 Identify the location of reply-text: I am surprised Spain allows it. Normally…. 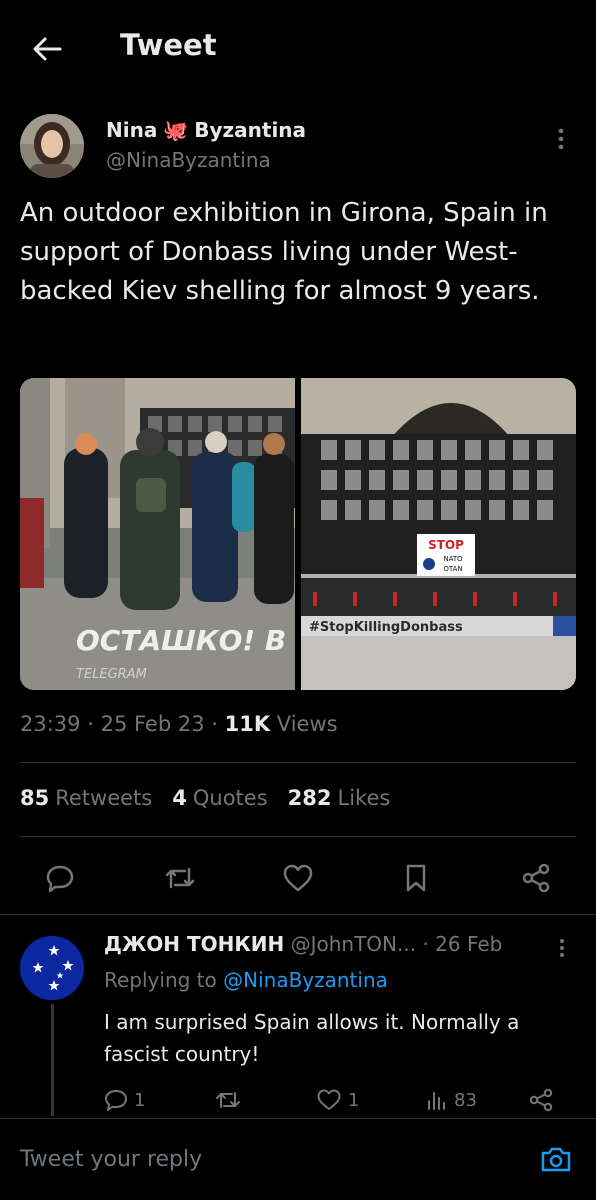
(312, 1038).